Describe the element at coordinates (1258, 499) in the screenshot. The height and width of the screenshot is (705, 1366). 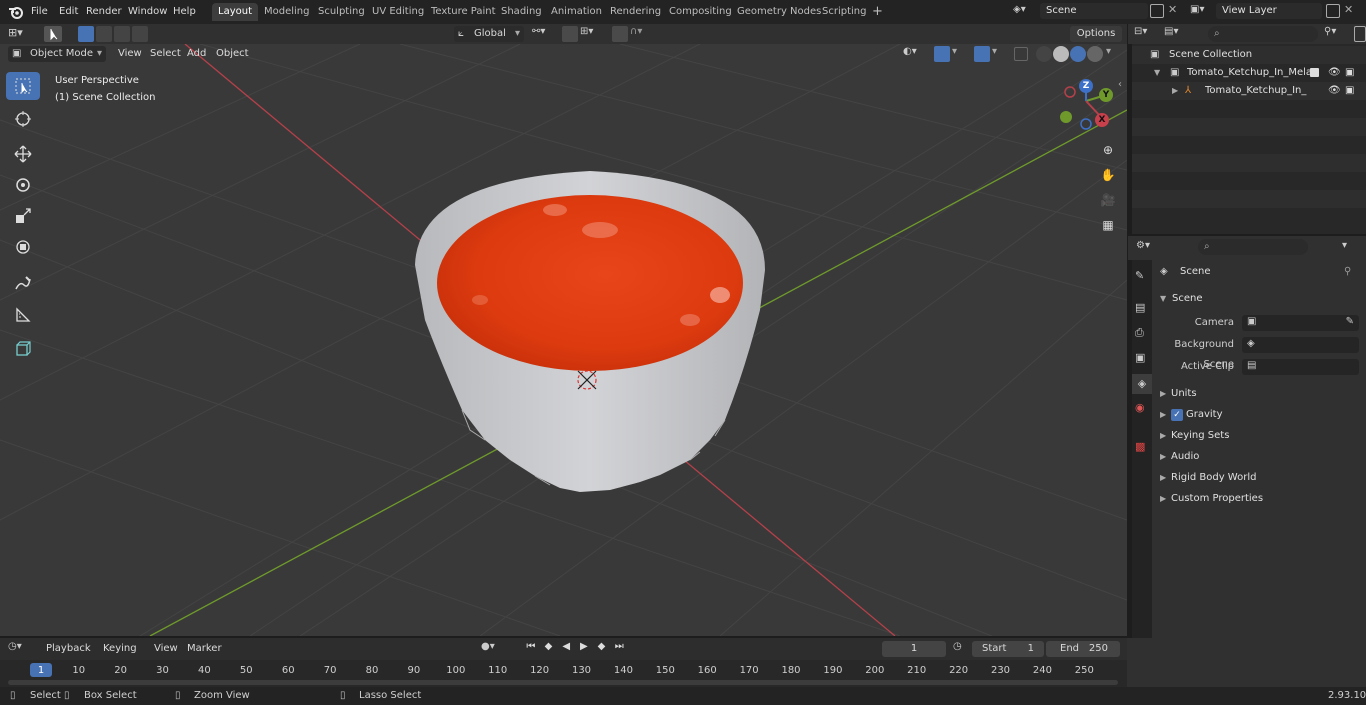
I see `custom-properties-panel-header: ▶ Custom Properties` at that location.